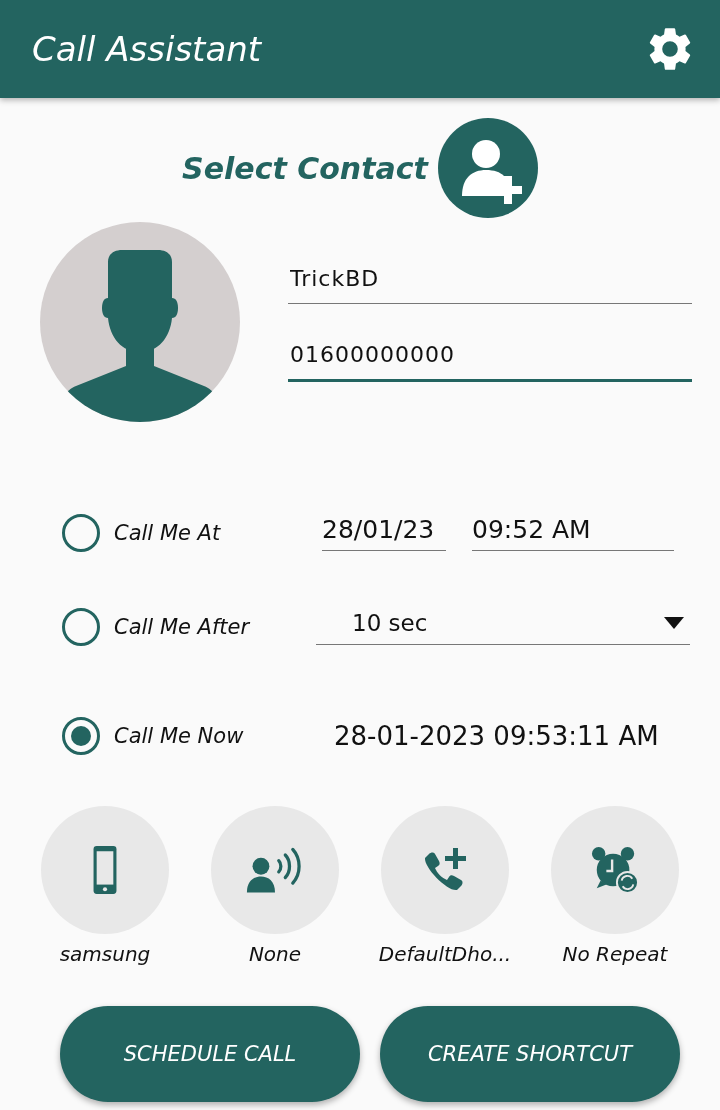  Describe the element at coordinates (490, 282) in the screenshot. I see `name-field: TrickBD` at that location.